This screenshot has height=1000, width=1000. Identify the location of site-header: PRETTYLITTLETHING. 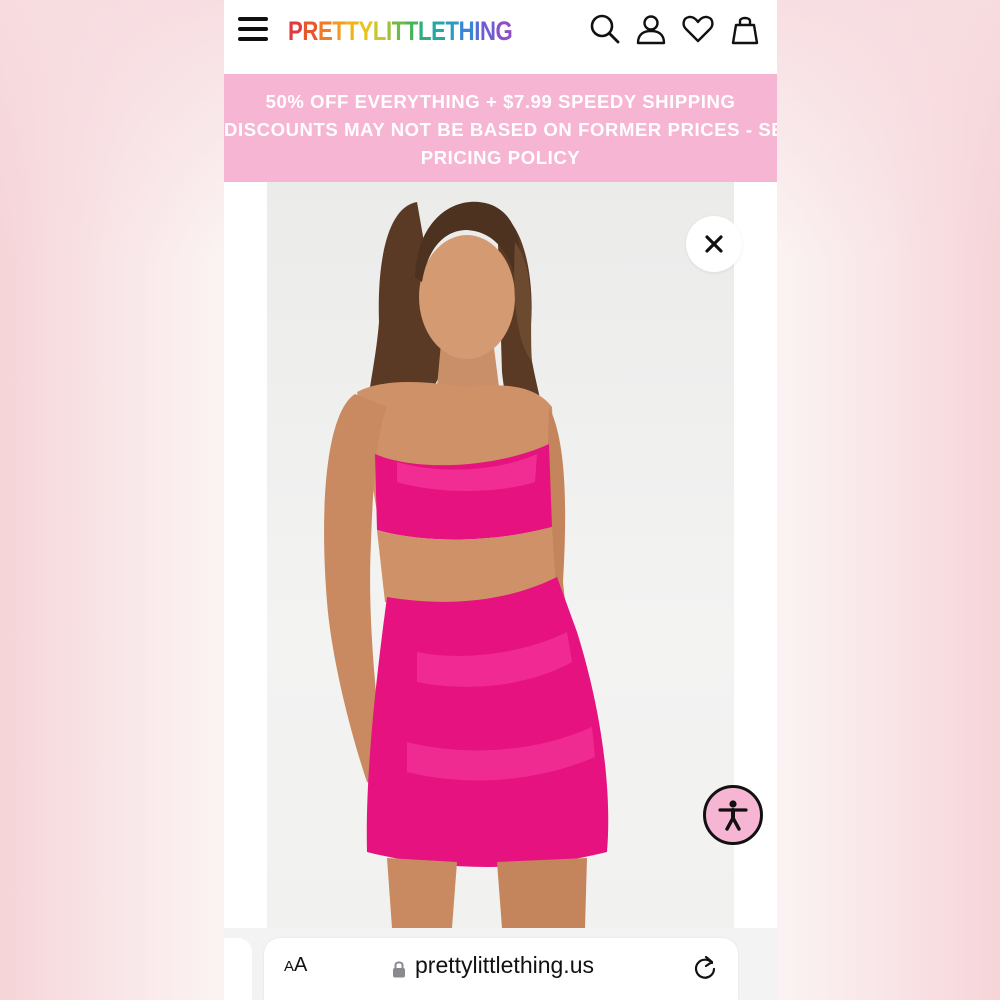
(500, 37).